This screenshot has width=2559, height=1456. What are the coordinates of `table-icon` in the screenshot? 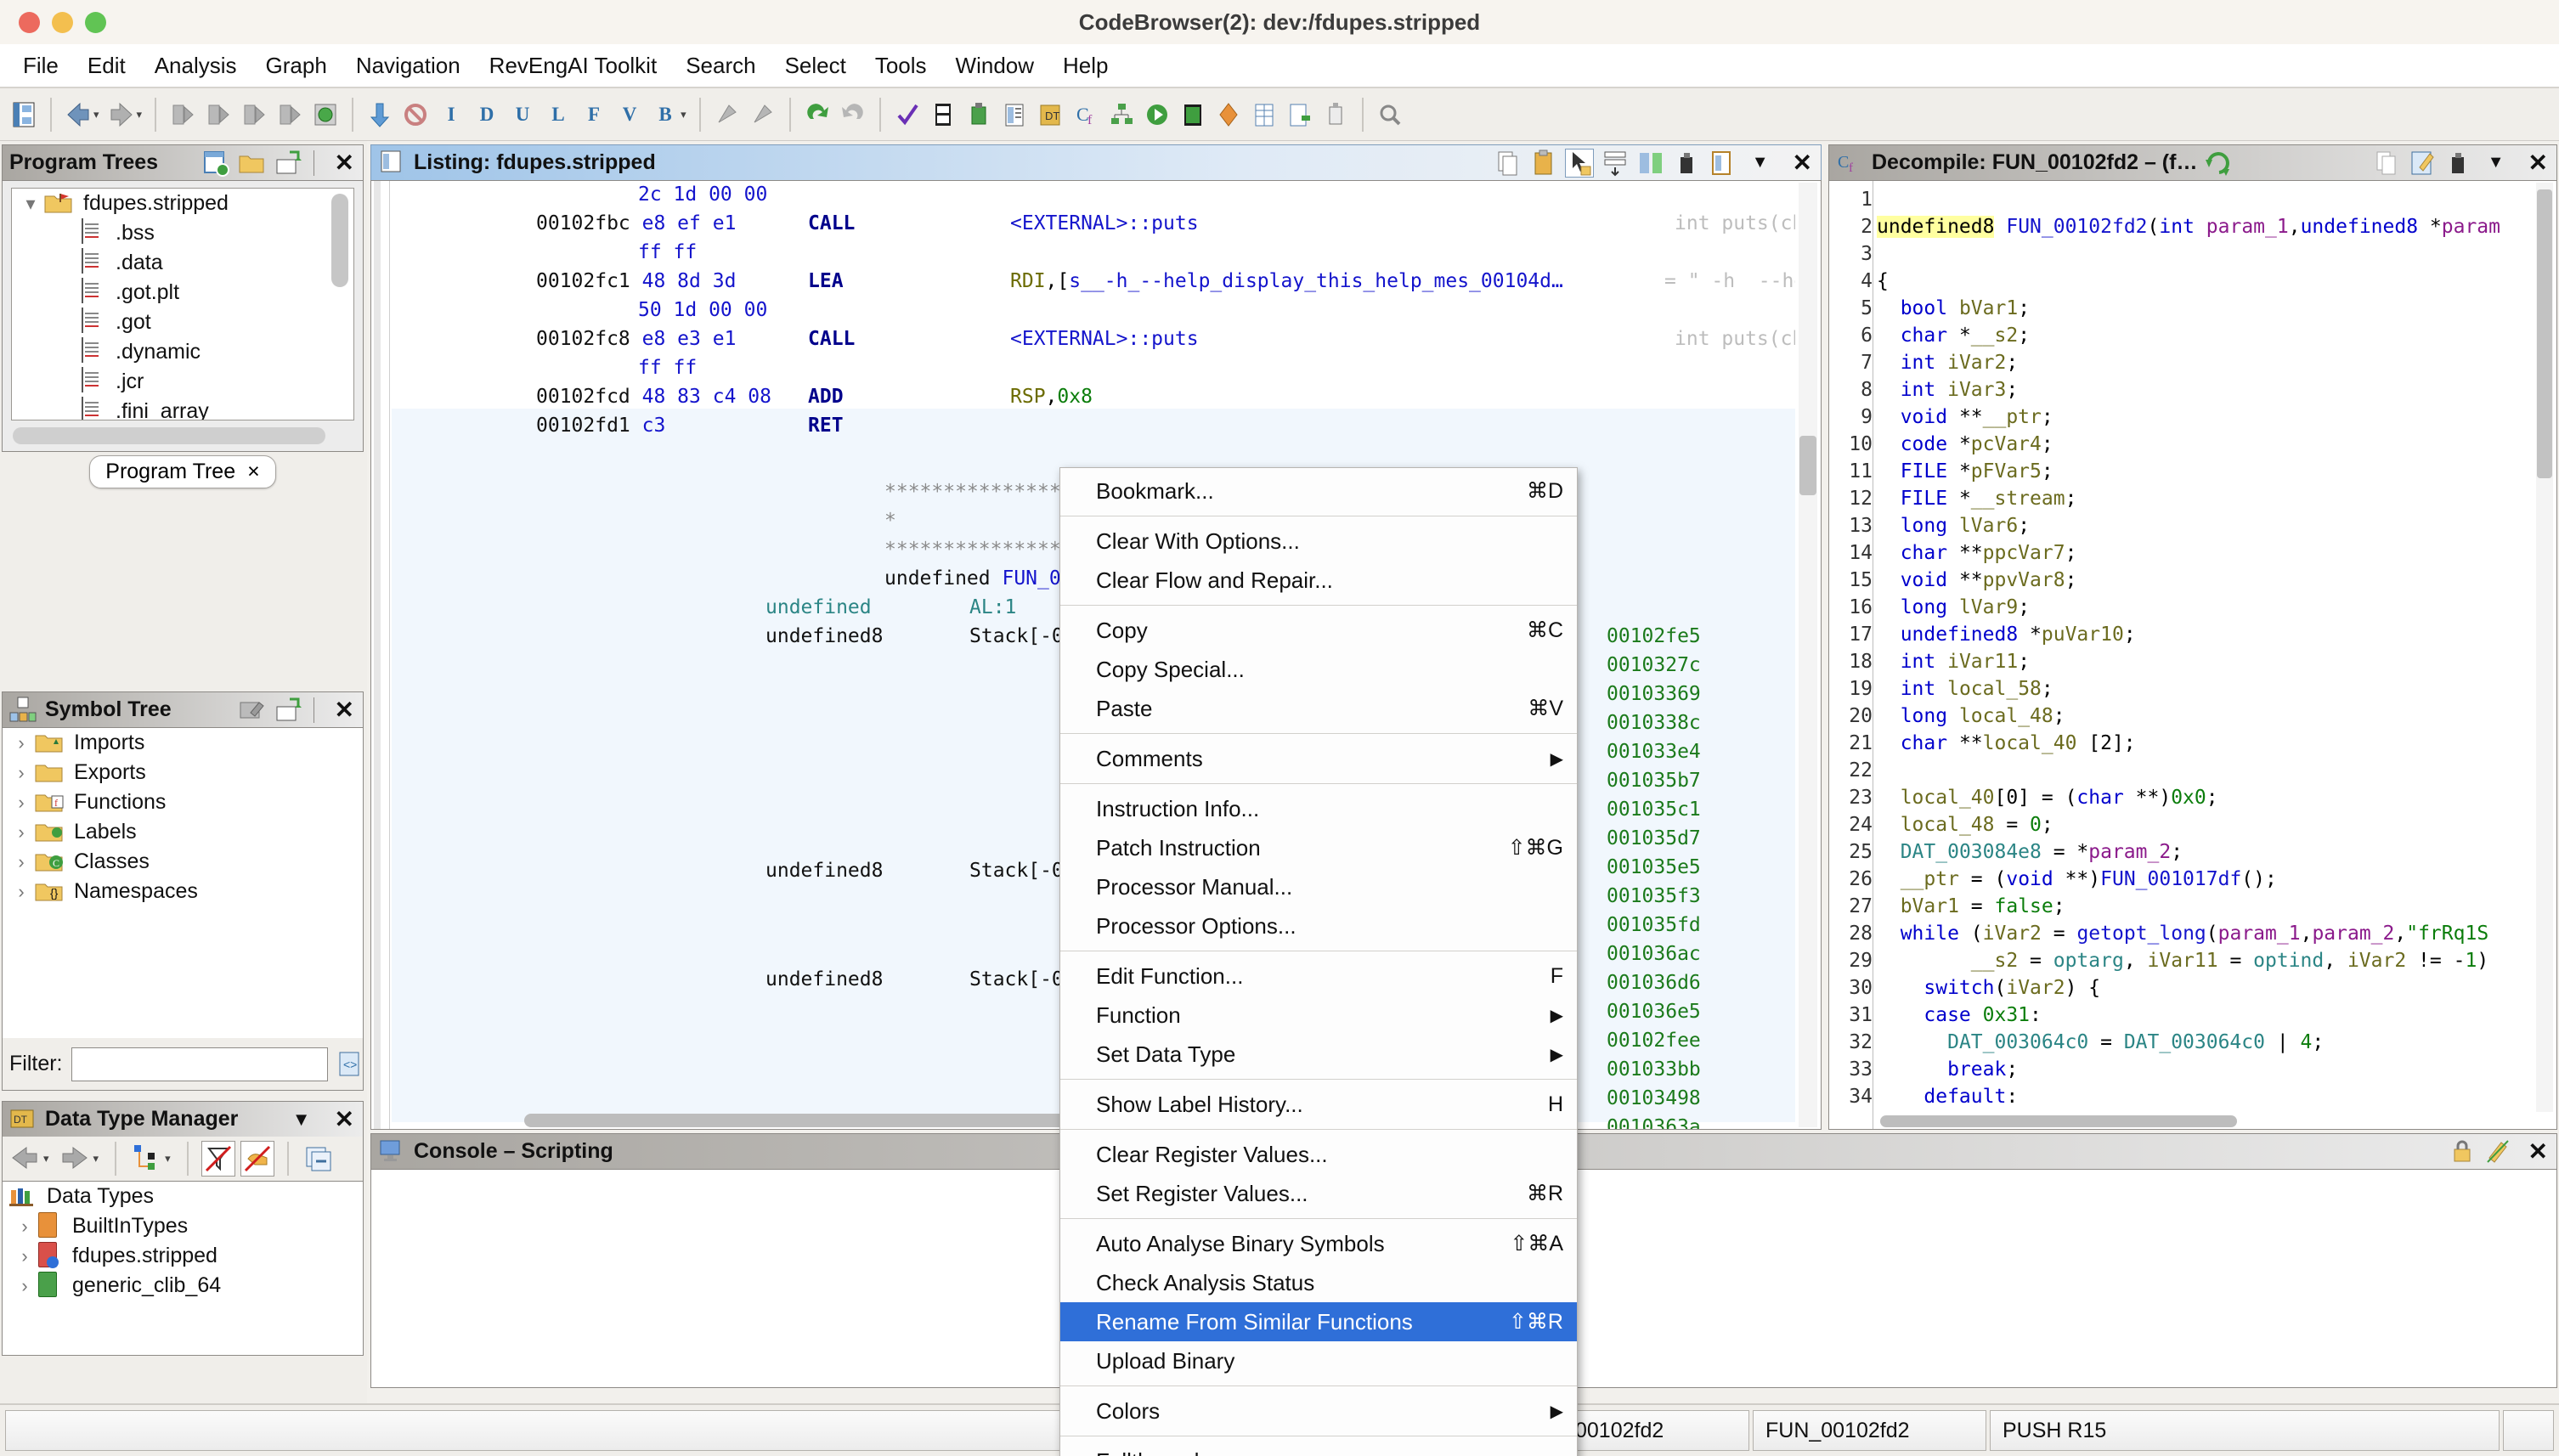 It's located at (1264, 115).